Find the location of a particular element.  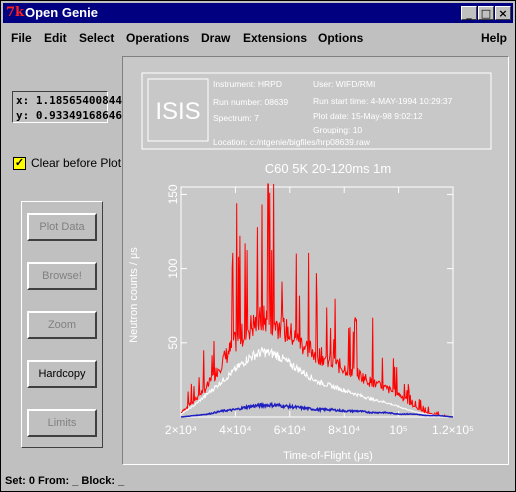

menu-draw: Draw is located at coordinates (215, 38).